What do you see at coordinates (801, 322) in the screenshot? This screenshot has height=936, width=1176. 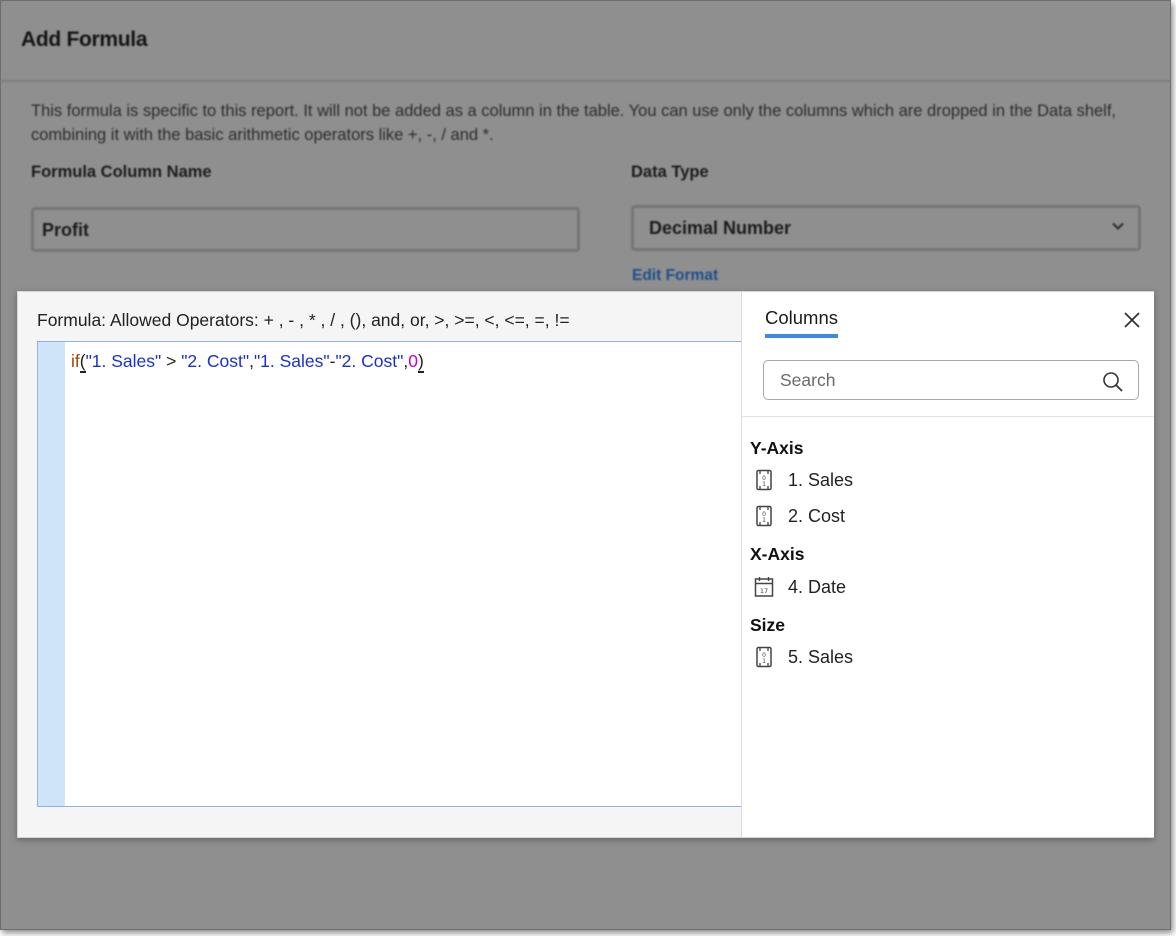 I see `tab-columns: Columns` at bounding box center [801, 322].